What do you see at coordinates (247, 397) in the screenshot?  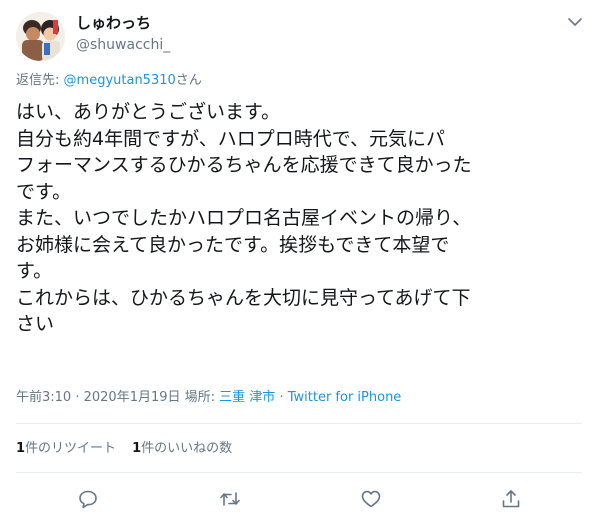 I see `location-link: 三重 津市` at bounding box center [247, 397].